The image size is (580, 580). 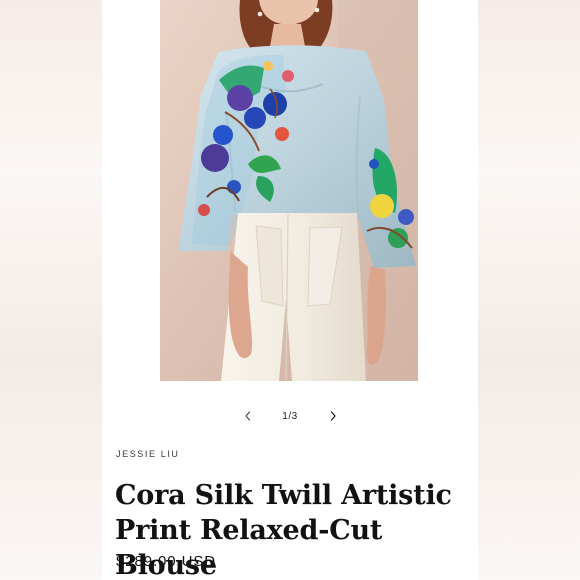 I want to click on next-image-button, so click(x=333, y=418).